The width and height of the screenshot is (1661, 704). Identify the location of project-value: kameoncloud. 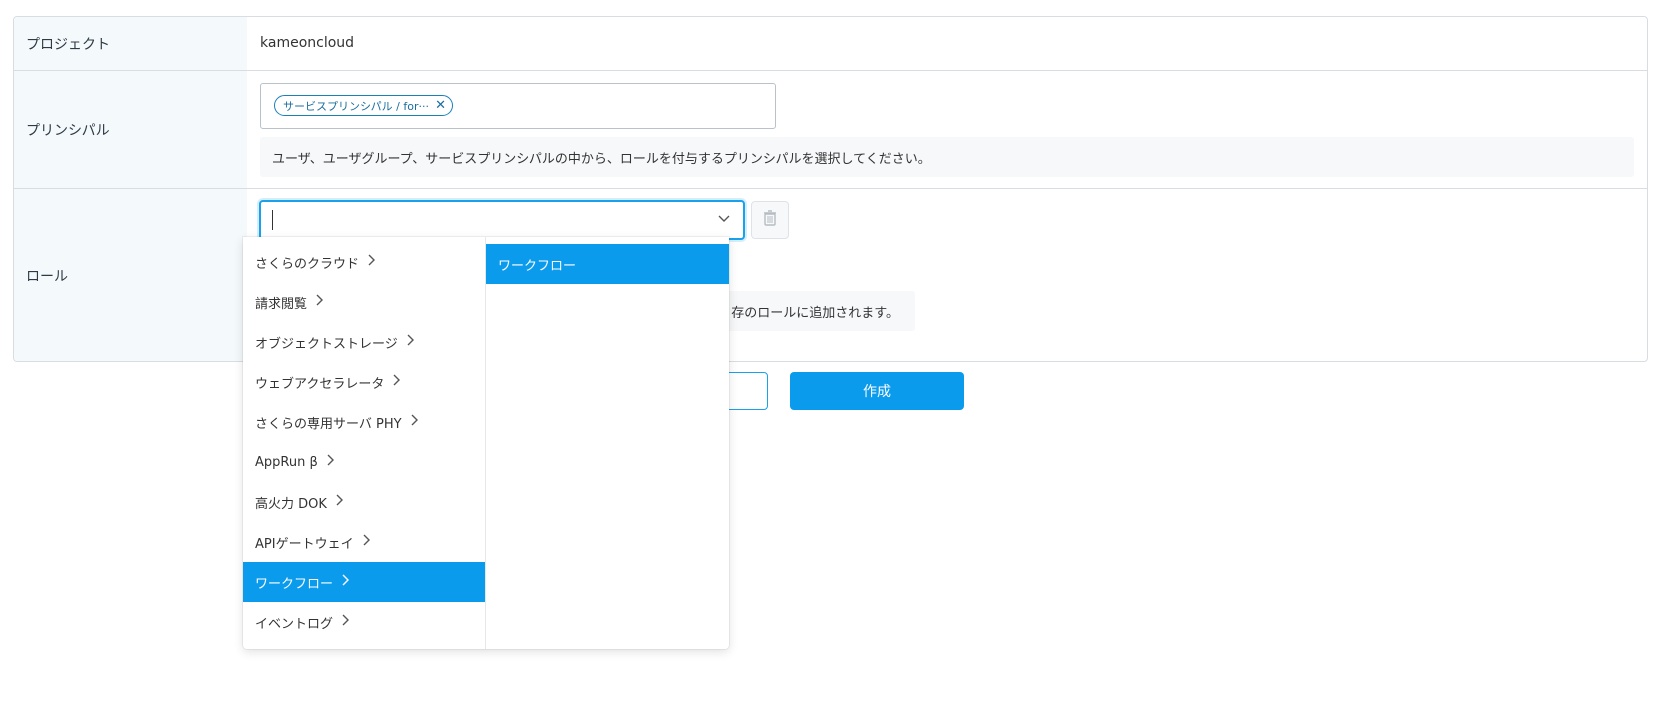
(307, 43).